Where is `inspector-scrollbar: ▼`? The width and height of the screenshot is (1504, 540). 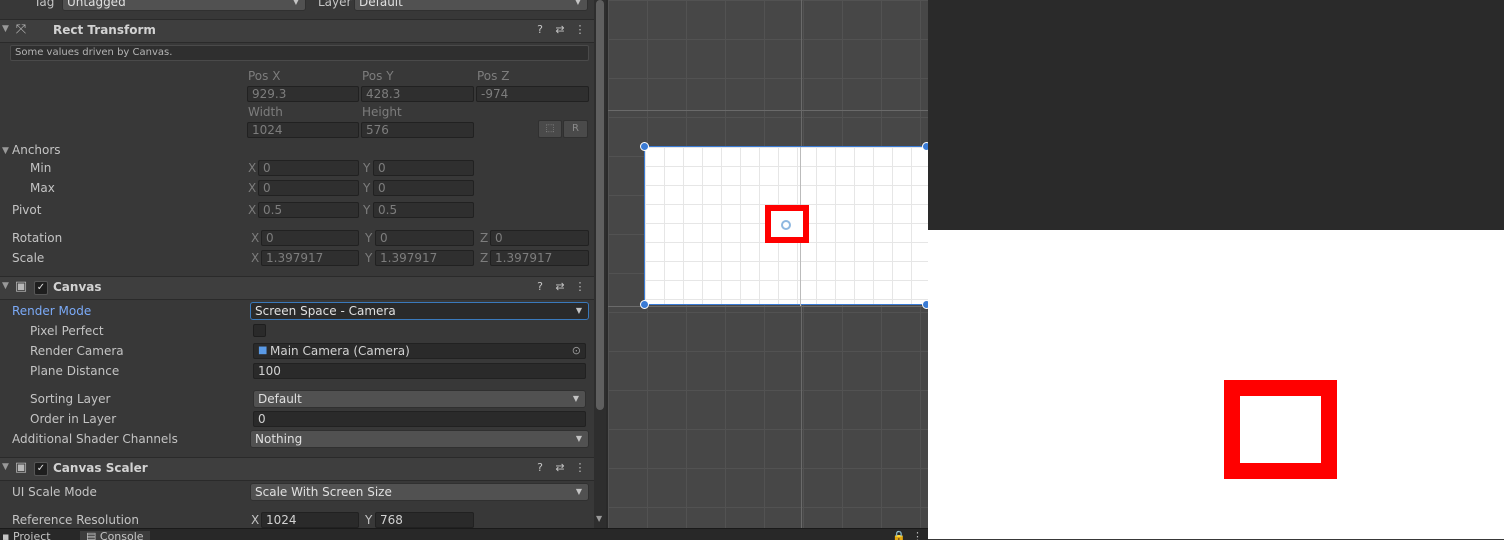
inspector-scrollbar: ▼ is located at coordinates (600, 264).